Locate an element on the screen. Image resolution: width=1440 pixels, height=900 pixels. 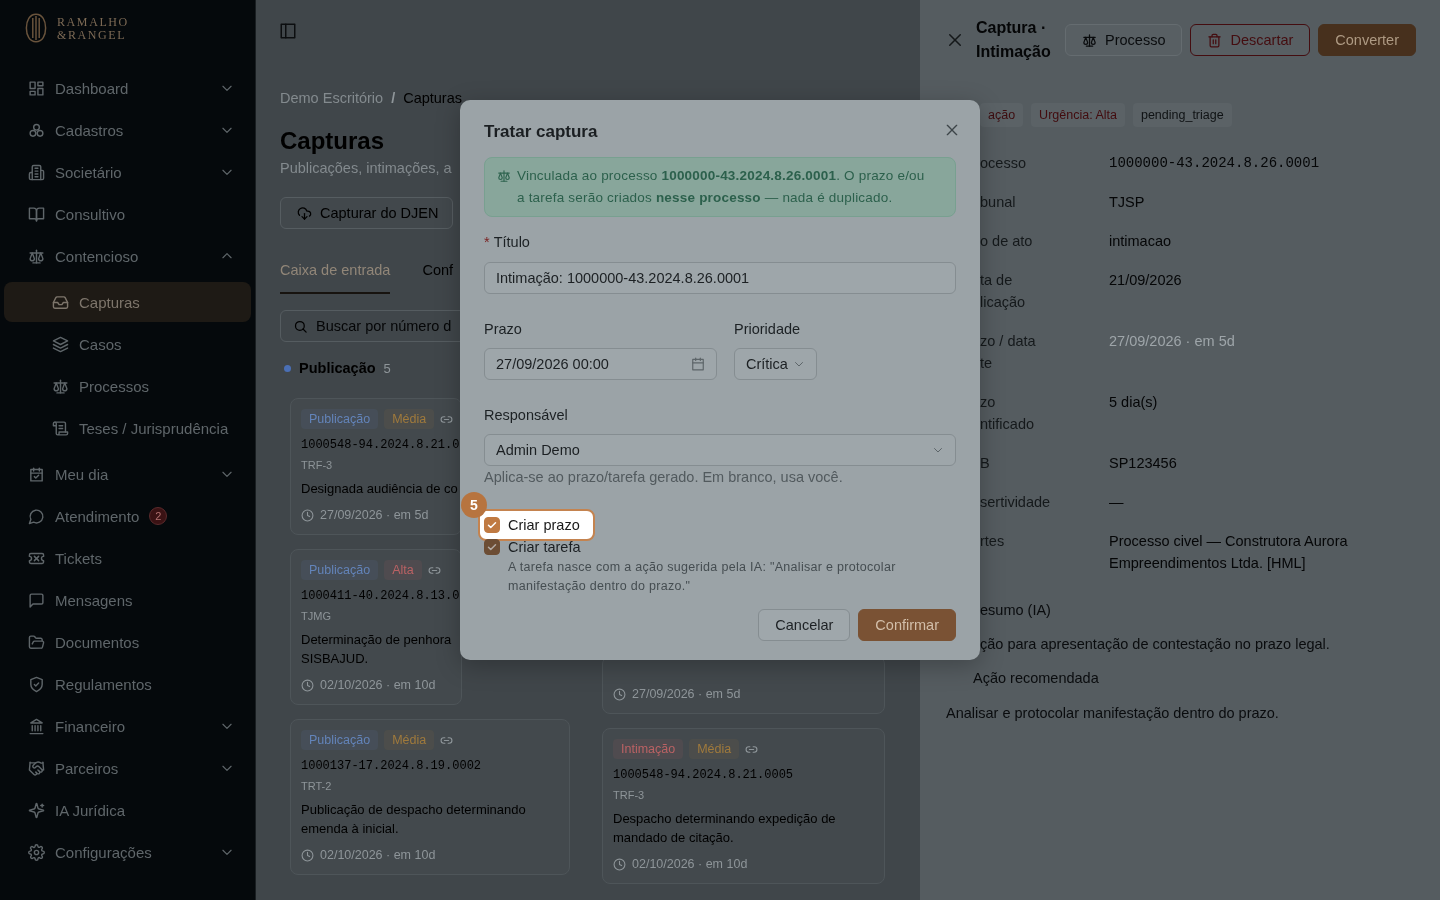
date-input: 27/09/2026 00:00 is located at coordinates (600, 364).